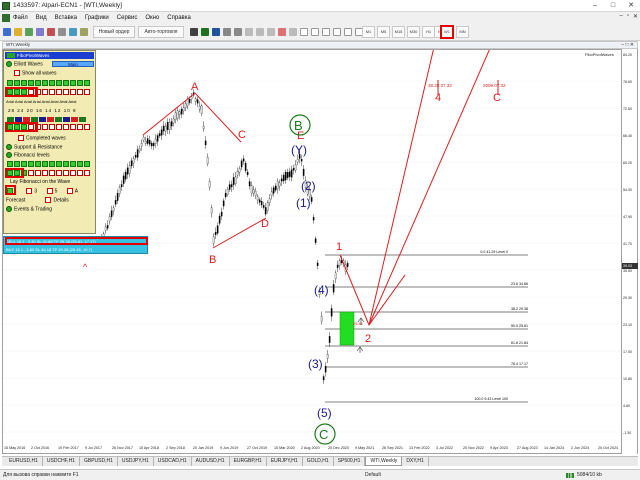 The height and width of the screenshot is (480, 640). What do you see at coordinates (73, 32) in the screenshot?
I see `crosshair-icon` at bounding box center [73, 32].